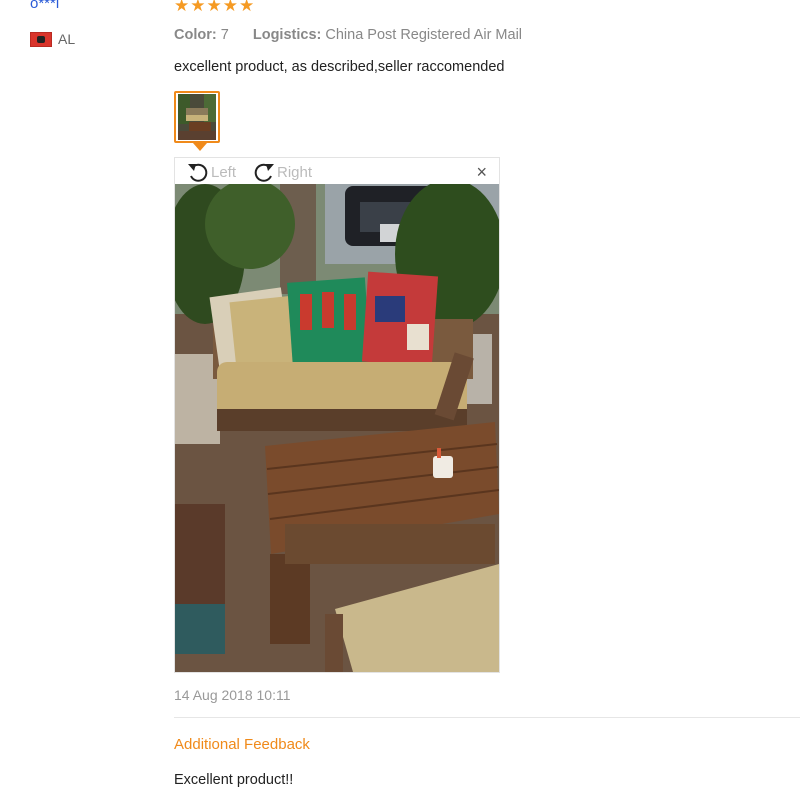 The width and height of the screenshot is (800, 800). What do you see at coordinates (224, 35) in the screenshot?
I see `color-value: 7` at bounding box center [224, 35].